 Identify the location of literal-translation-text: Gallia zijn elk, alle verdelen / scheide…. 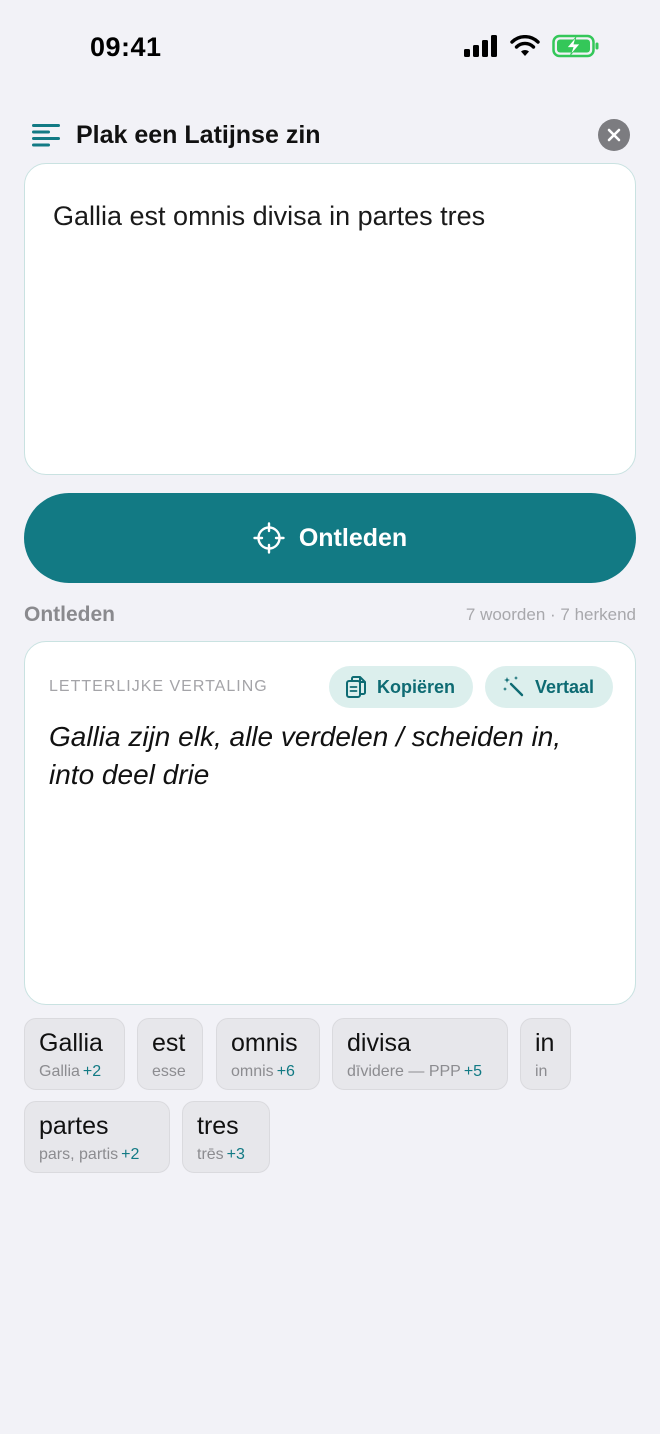
(305, 755).